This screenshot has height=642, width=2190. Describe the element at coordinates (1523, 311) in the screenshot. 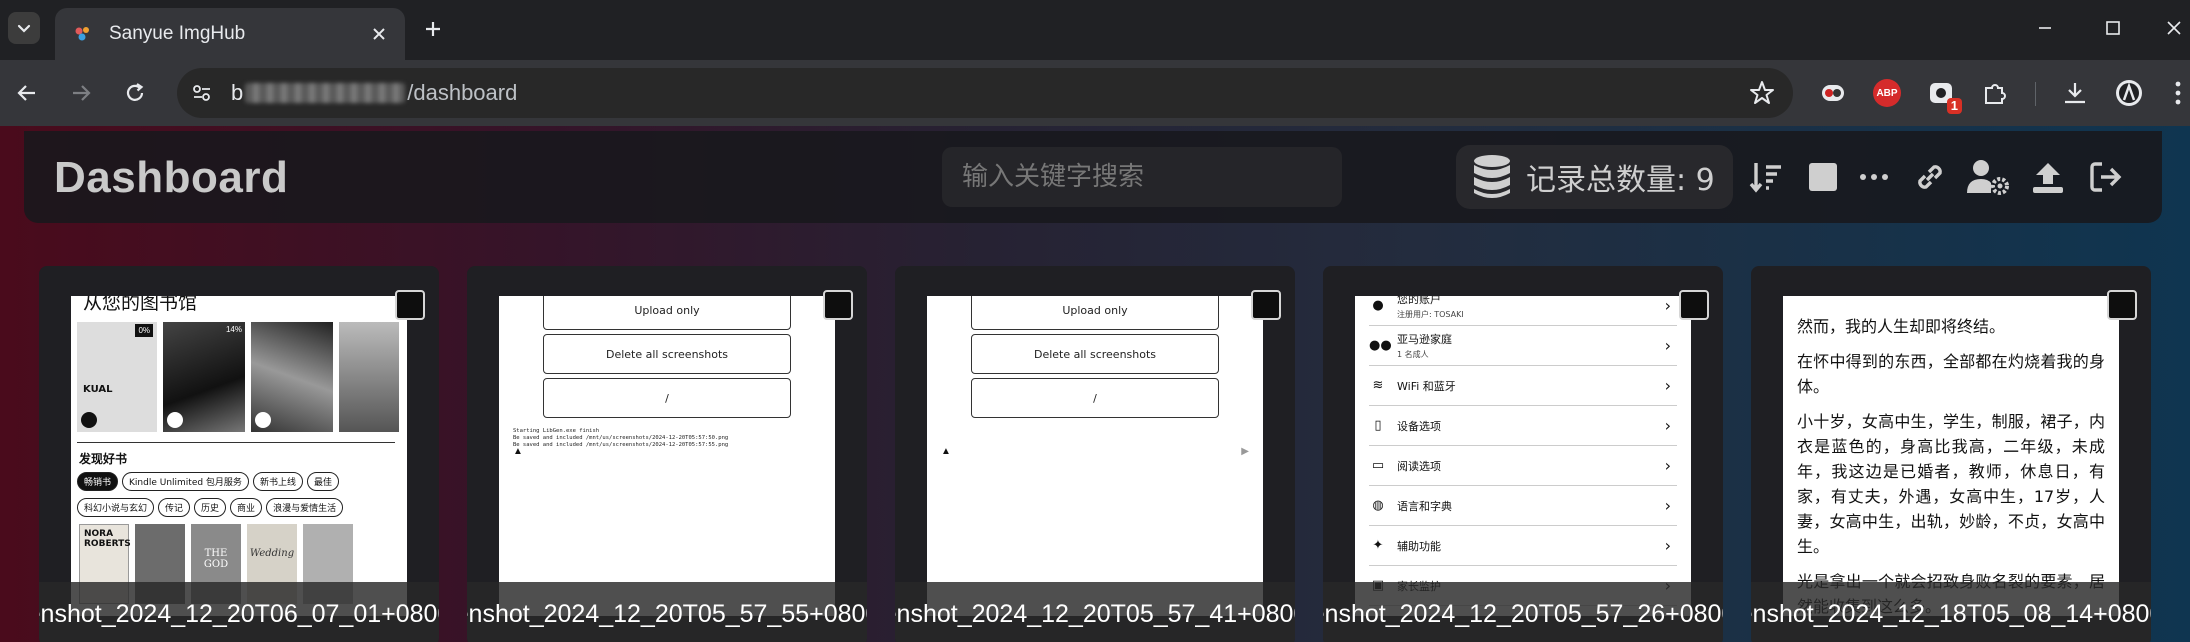

I see `settings-row: ● 您的账户 注册用户: TOSAKI ›` at that location.